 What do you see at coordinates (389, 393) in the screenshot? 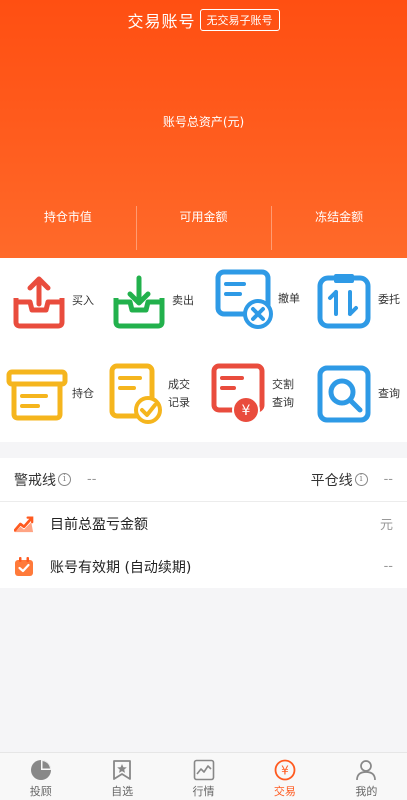
I see `grid-item-label: 查询` at bounding box center [389, 393].